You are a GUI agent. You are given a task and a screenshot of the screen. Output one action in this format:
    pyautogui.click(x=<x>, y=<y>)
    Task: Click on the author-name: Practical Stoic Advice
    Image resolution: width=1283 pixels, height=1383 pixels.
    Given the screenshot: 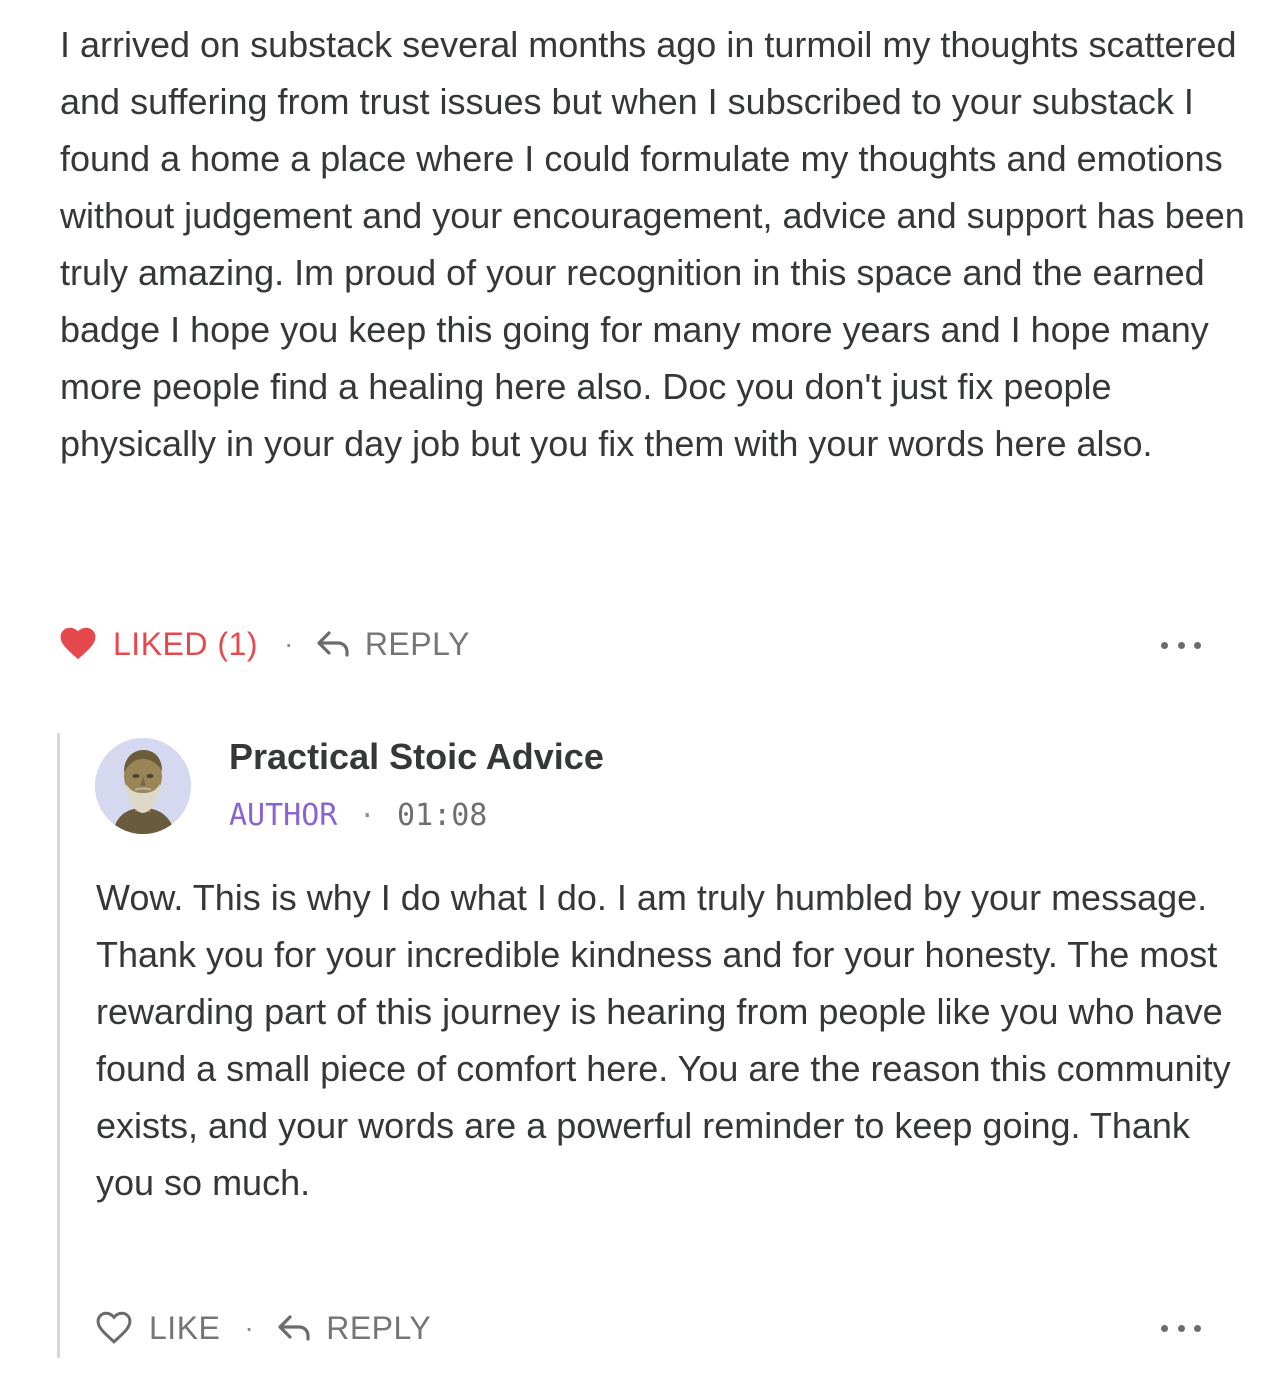 What is the action you would take?
    pyautogui.click(x=416, y=757)
    